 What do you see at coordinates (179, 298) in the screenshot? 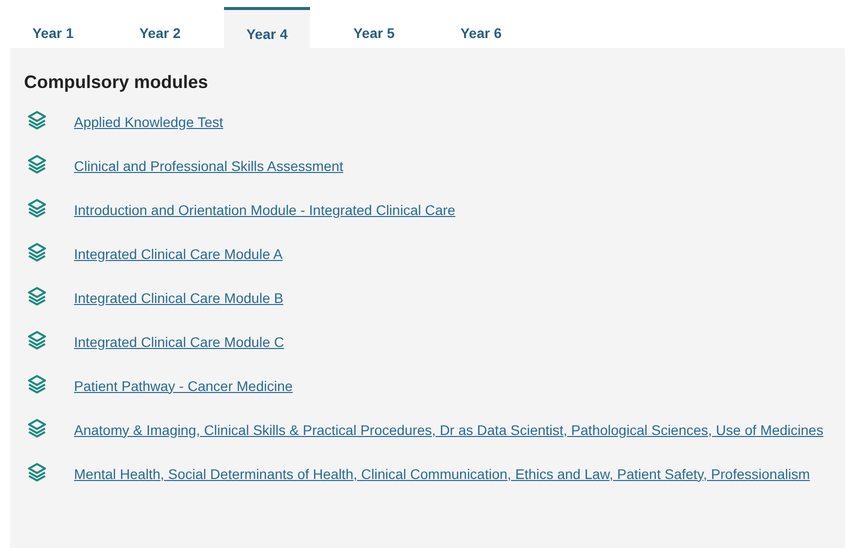
I see `module-link: Integrated Clinical Care Module B` at bounding box center [179, 298].